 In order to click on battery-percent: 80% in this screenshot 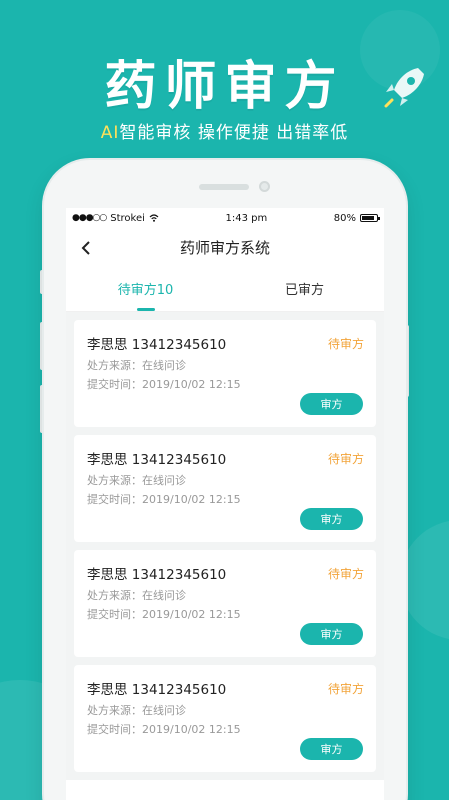, I will do `click(344, 218)`.